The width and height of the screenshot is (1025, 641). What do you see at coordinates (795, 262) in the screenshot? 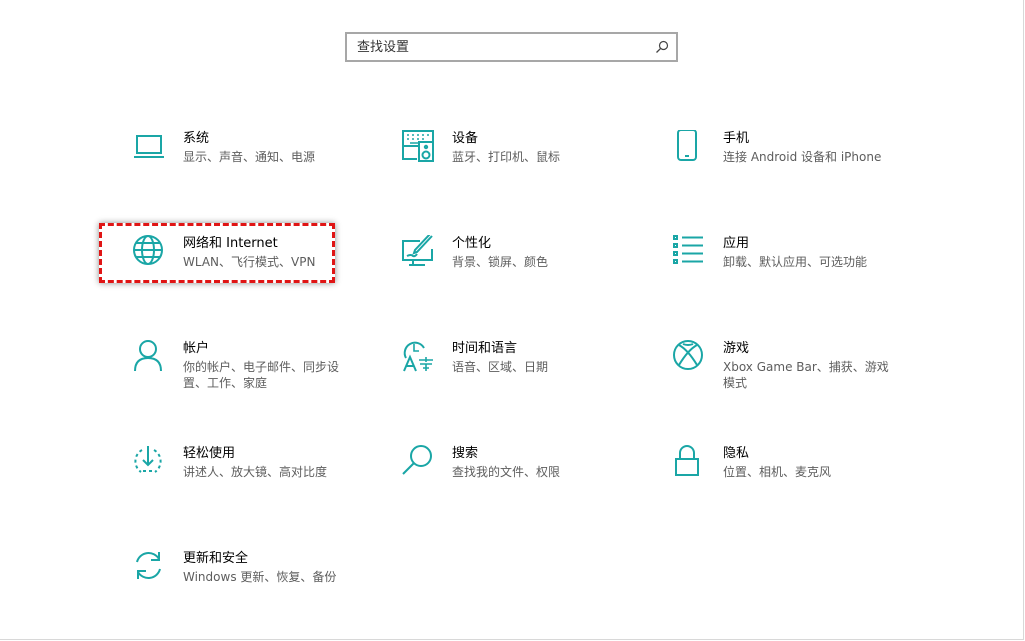
I see `tile-subtitle: 卸载、默认应用、可选功能` at bounding box center [795, 262].